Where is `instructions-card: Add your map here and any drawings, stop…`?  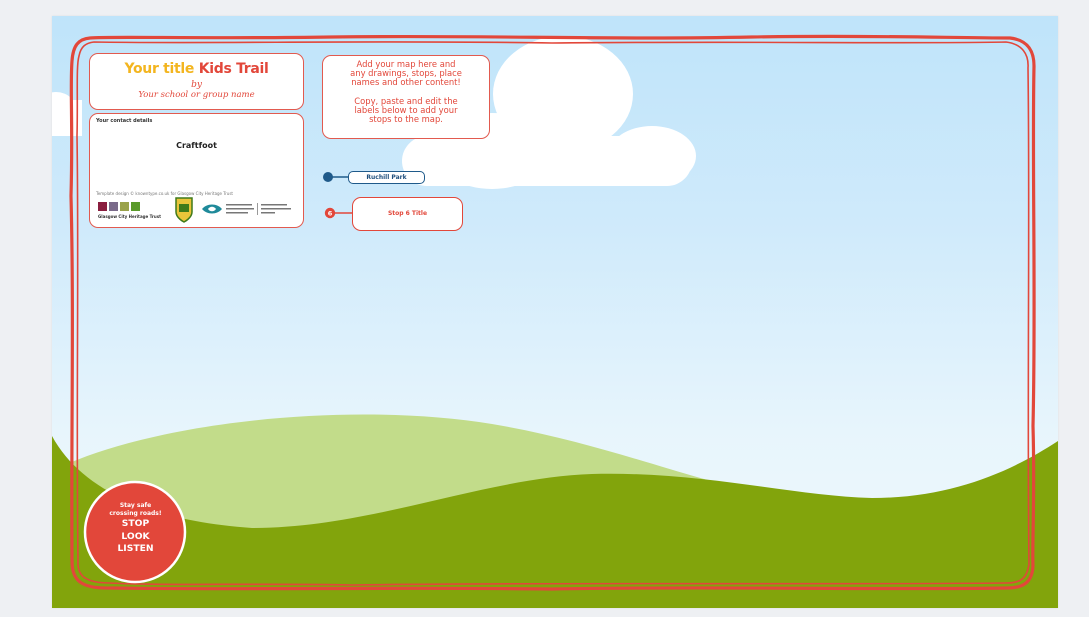 instructions-card: Add your map here and any drawings, stop… is located at coordinates (406, 97).